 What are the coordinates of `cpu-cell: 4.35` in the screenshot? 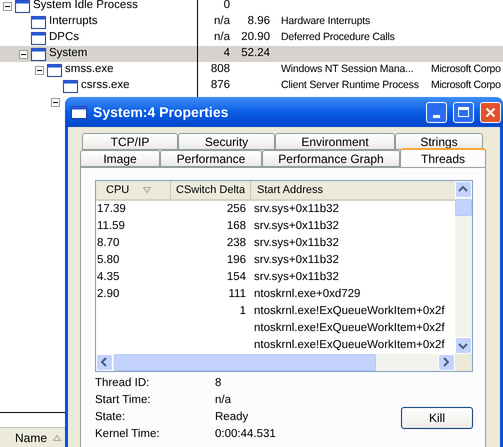 It's located at (108, 276).